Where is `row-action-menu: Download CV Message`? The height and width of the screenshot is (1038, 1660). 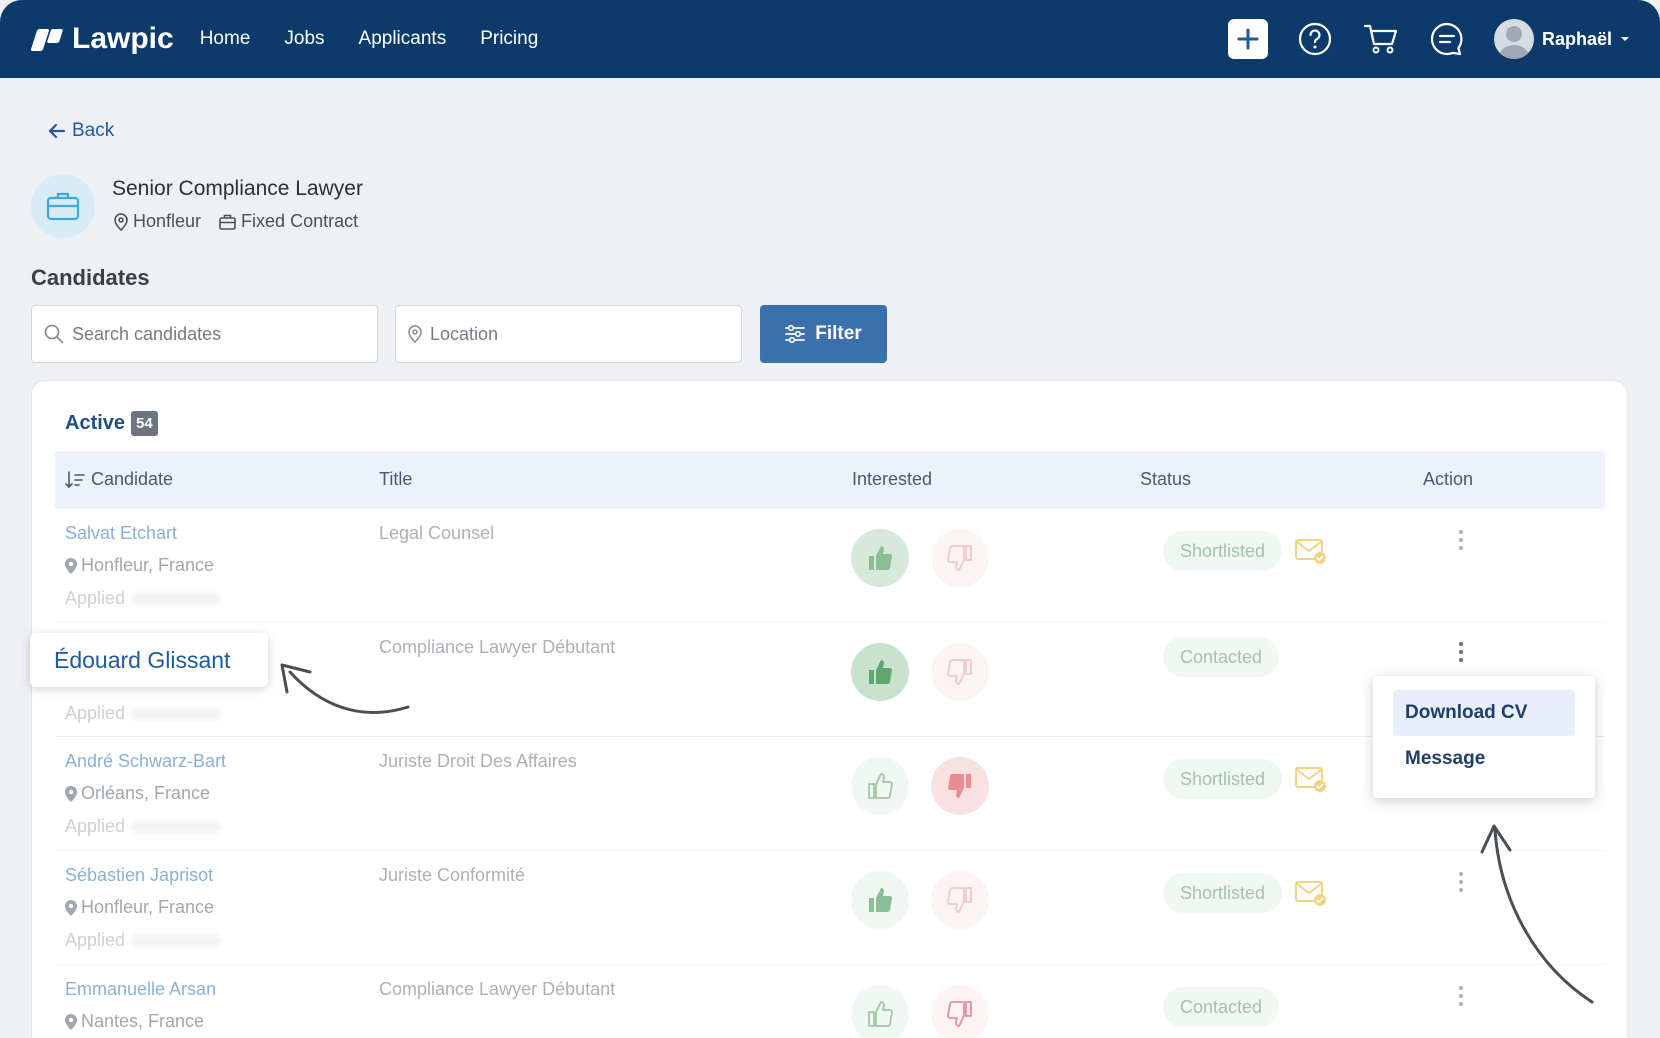 row-action-menu: Download CV Message is located at coordinates (1484, 737).